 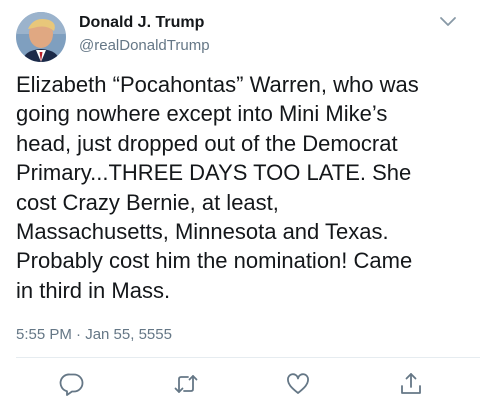 I want to click on author-handle: @realDonaldTrump, so click(x=144, y=45).